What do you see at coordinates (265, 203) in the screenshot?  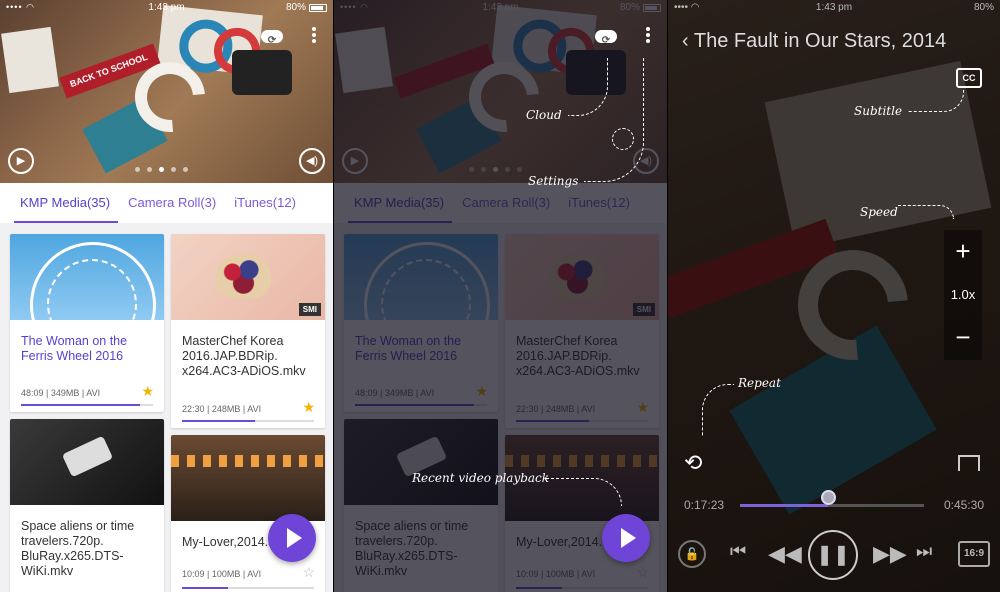 I see `tab-itunes: iTunes(12)` at bounding box center [265, 203].